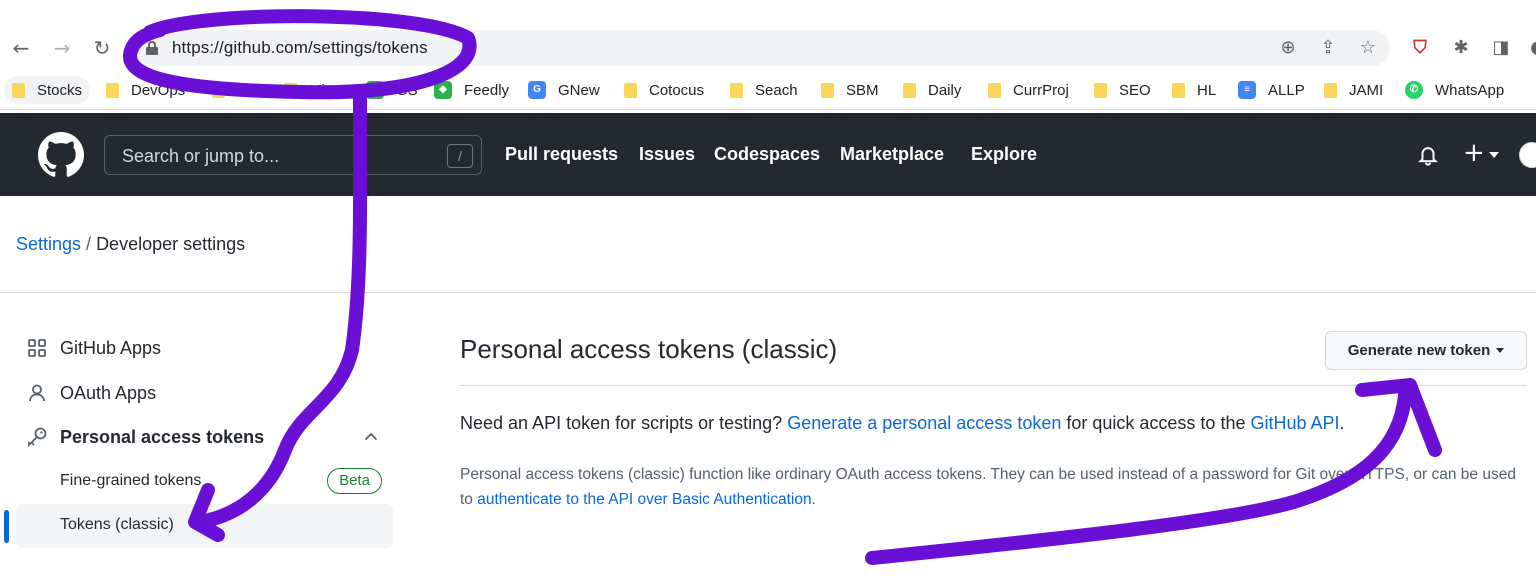 Image resolution: width=1536 pixels, height=588 pixels. I want to click on bookmark-seo: SEO, so click(1122, 90).